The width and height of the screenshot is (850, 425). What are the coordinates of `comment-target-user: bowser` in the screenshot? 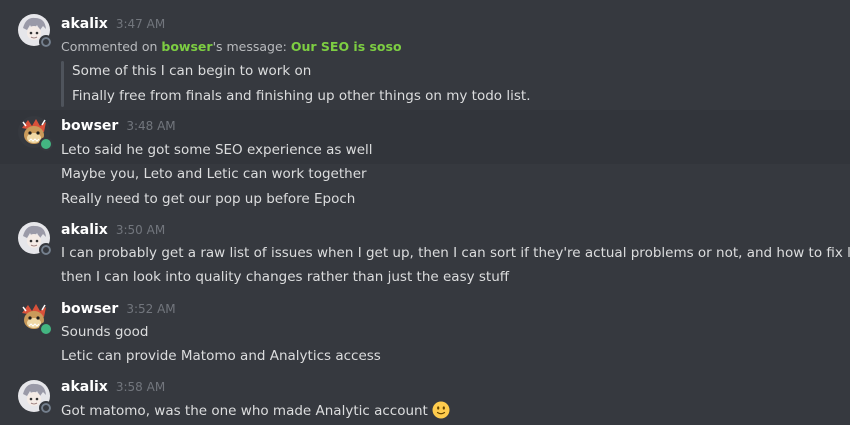 It's located at (186, 46).